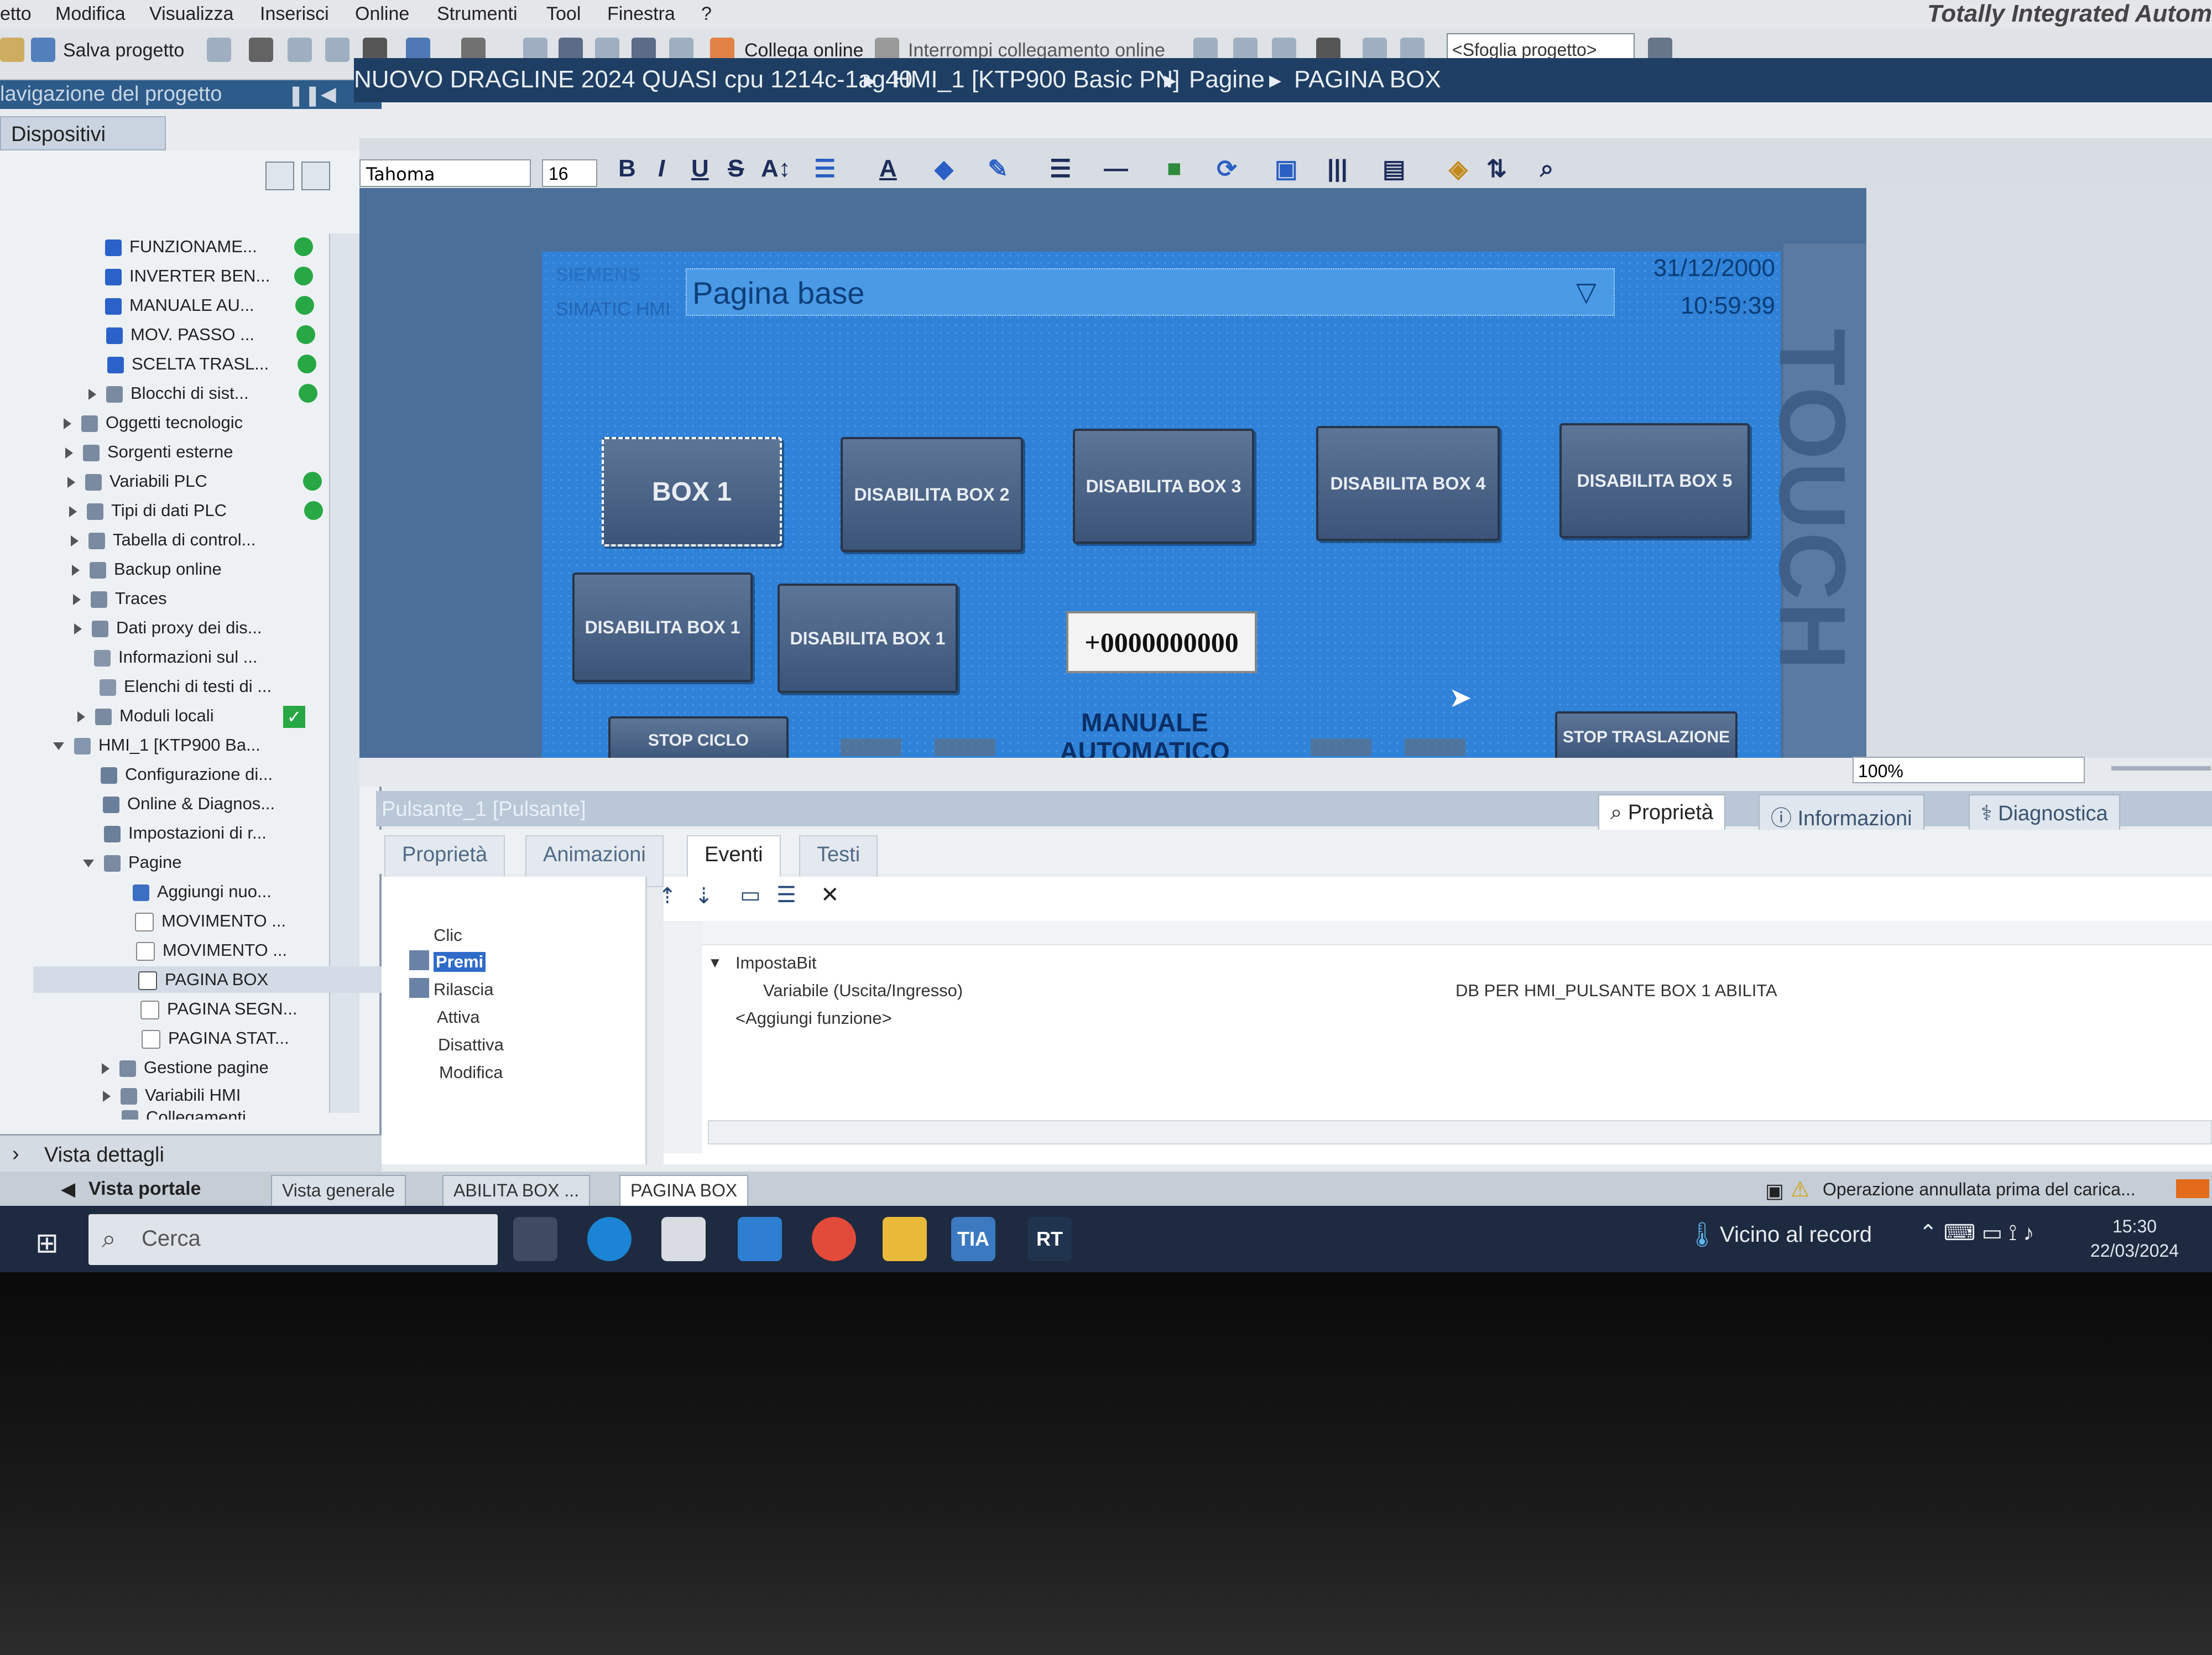  Describe the element at coordinates (750, 895) in the screenshot. I see `folder-icon: ▭` at that location.